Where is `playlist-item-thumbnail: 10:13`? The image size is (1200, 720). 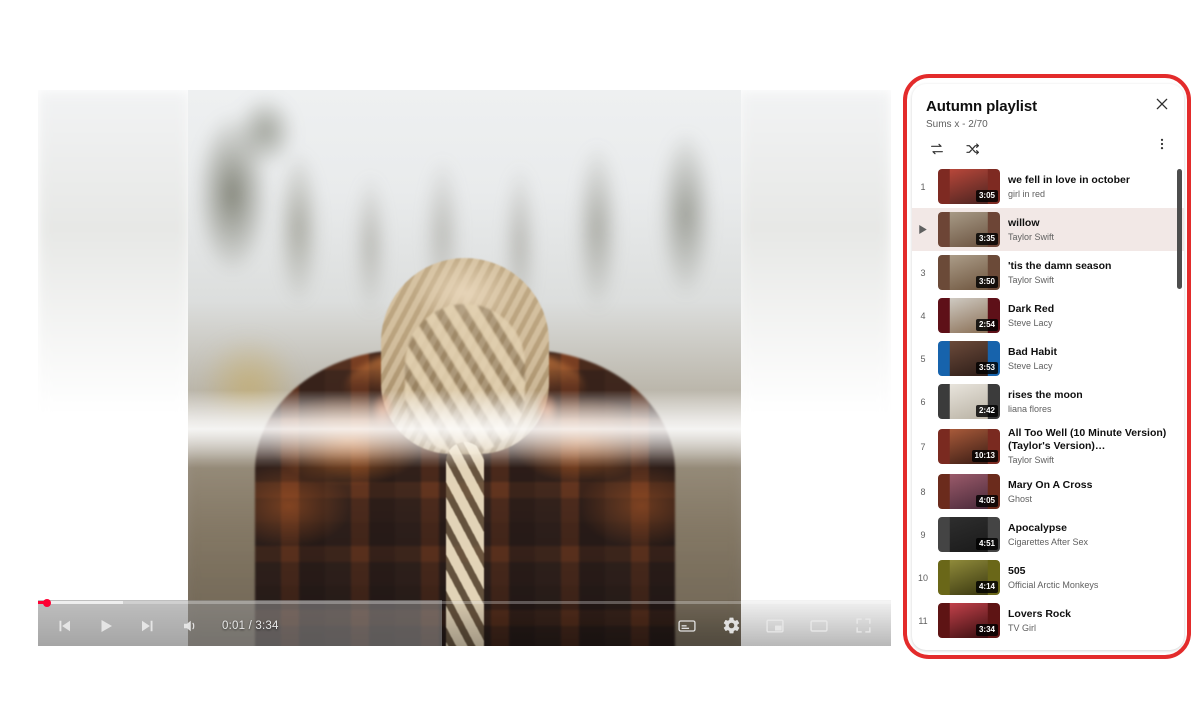 playlist-item-thumbnail: 10:13 is located at coordinates (969, 447).